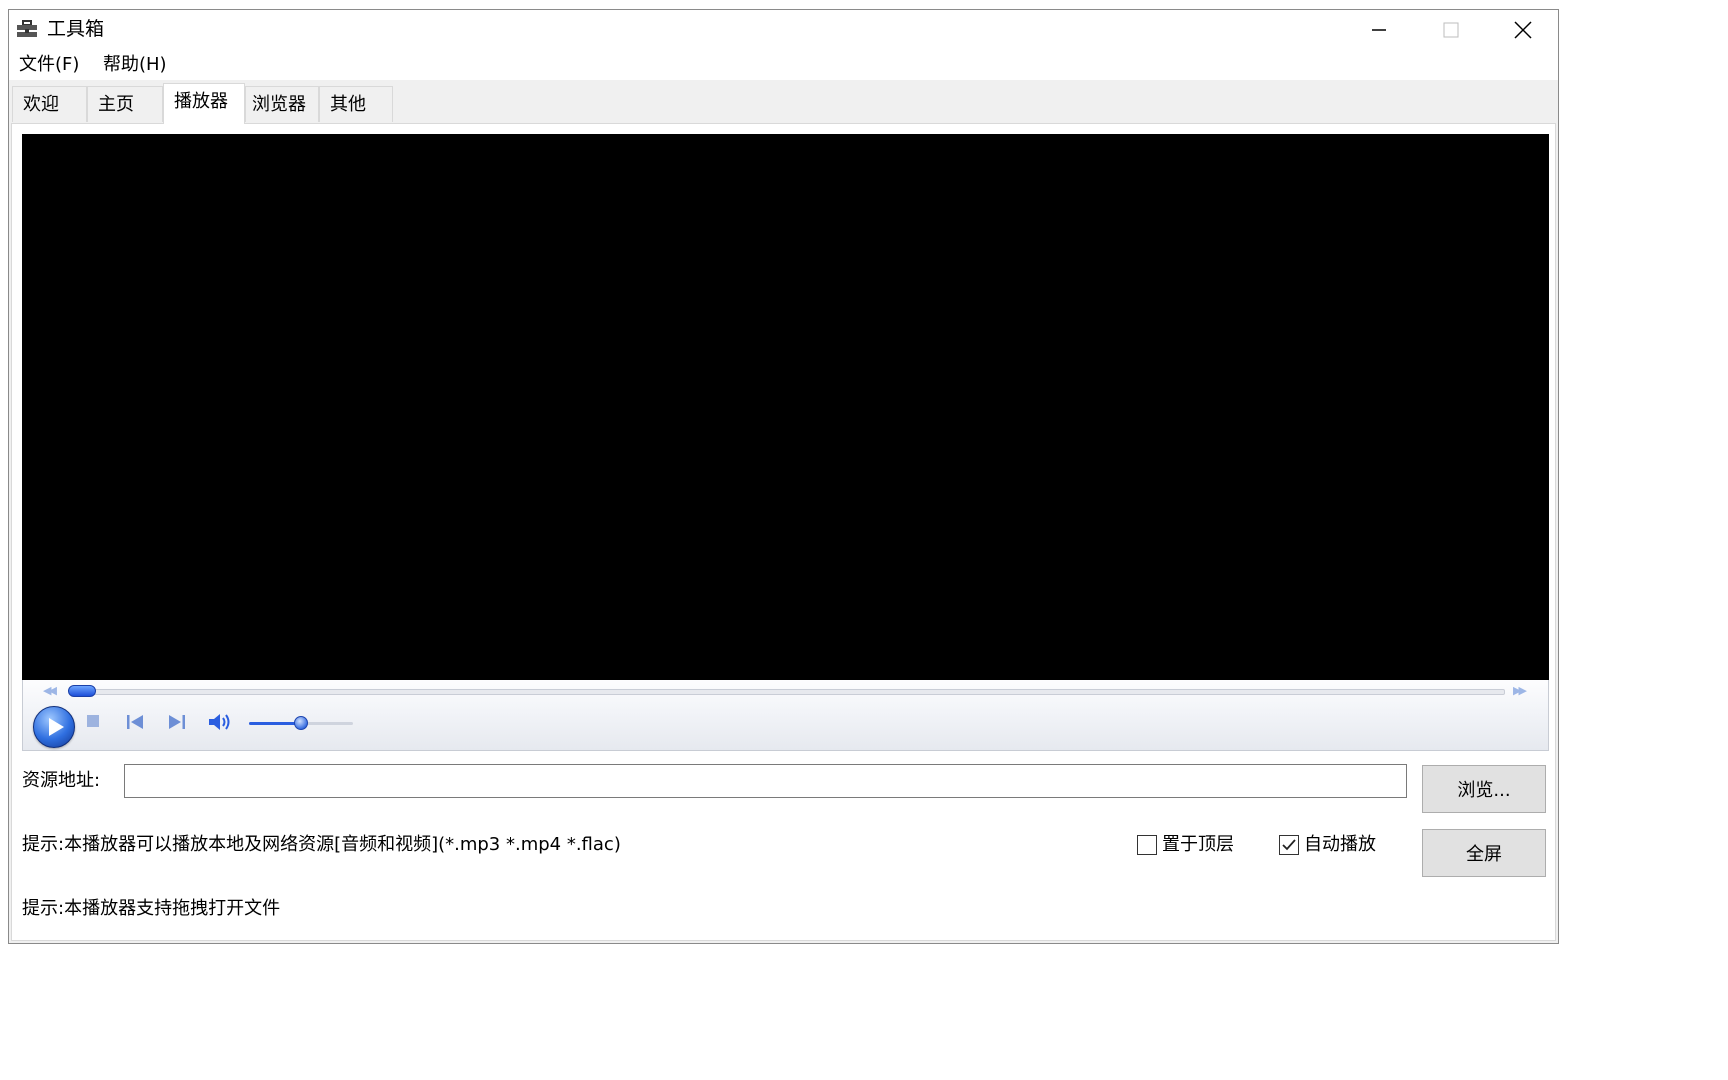 Image resolution: width=1728 pixels, height=1080 pixels. I want to click on seek-thumb, so click(82, 691).